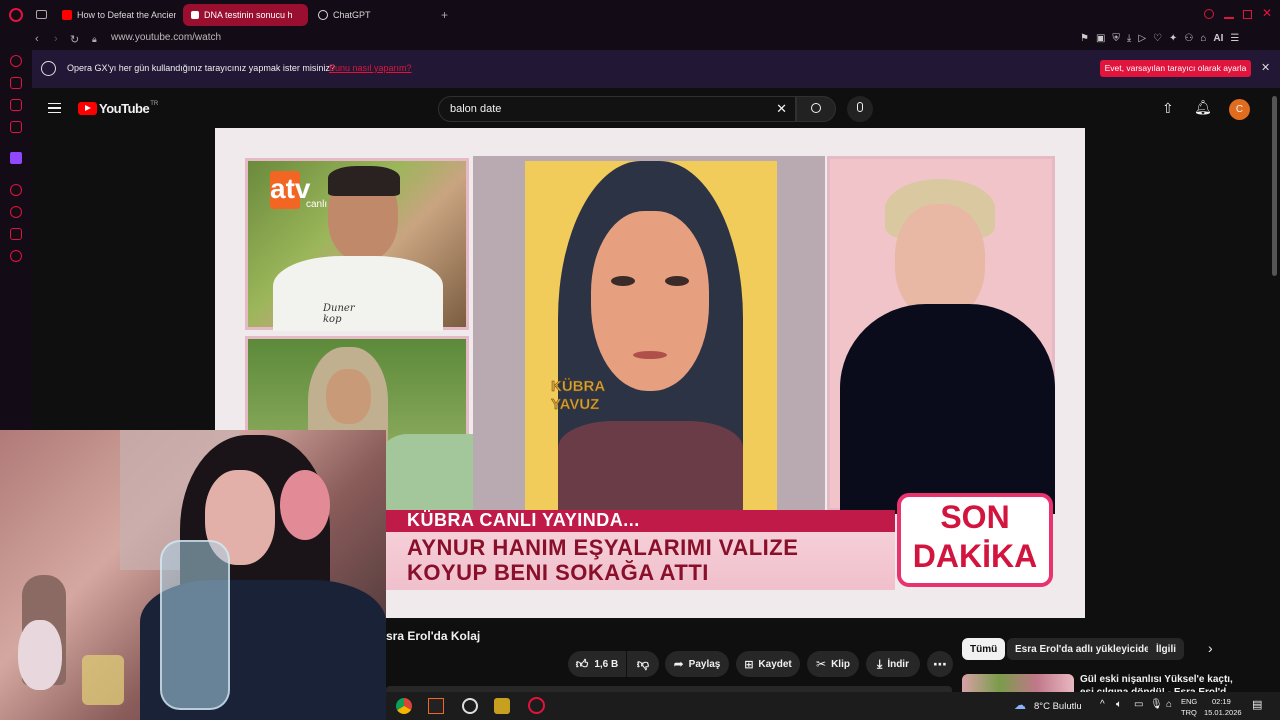 This screenshot has width=1280, height=720. I want to click on search-button, so click(816, 109).